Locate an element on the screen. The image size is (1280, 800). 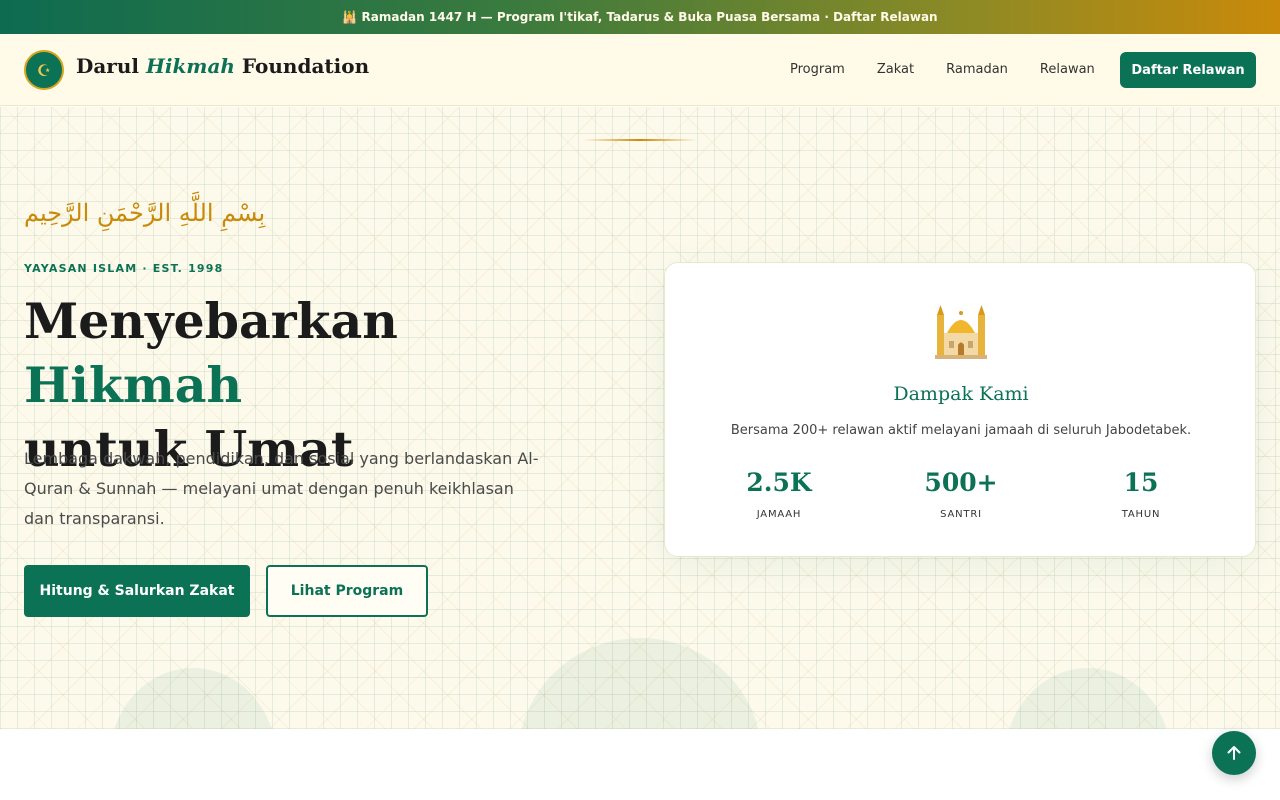
scroll-to-top-button is located at coordinates (1234, 753).